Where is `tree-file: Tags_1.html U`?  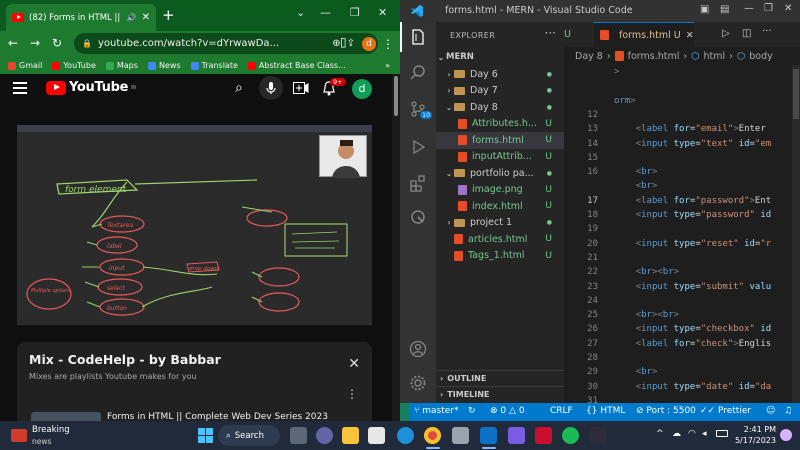 tree-file: Tags_1.html U is located at coordinates (500, 256).